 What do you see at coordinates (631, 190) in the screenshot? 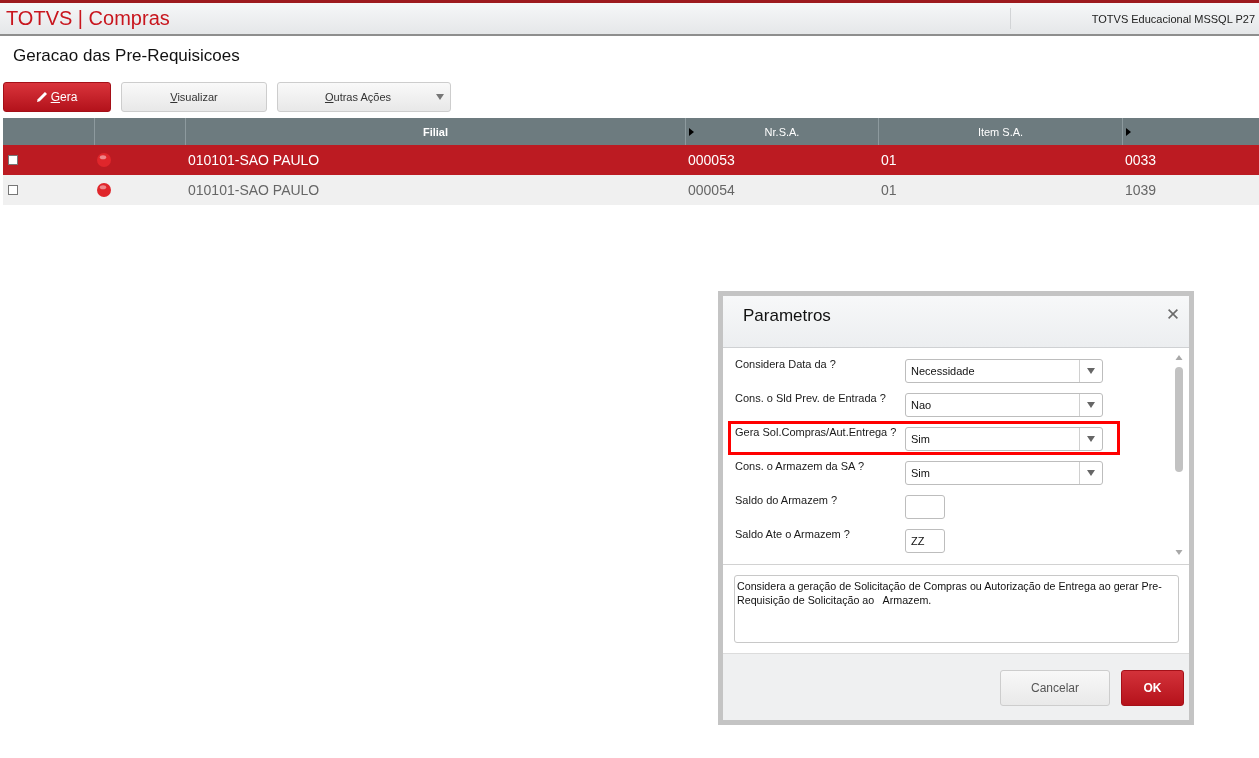
I see `table-row: 010101-SAO PAULO 000054 01 1039` at bounding box center [631, 190].